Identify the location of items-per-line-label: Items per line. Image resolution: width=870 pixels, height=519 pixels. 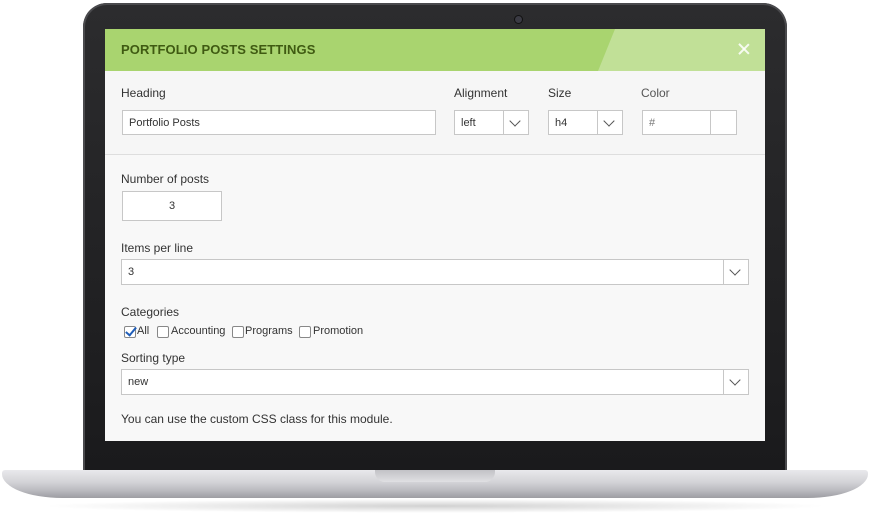
(157, 248).